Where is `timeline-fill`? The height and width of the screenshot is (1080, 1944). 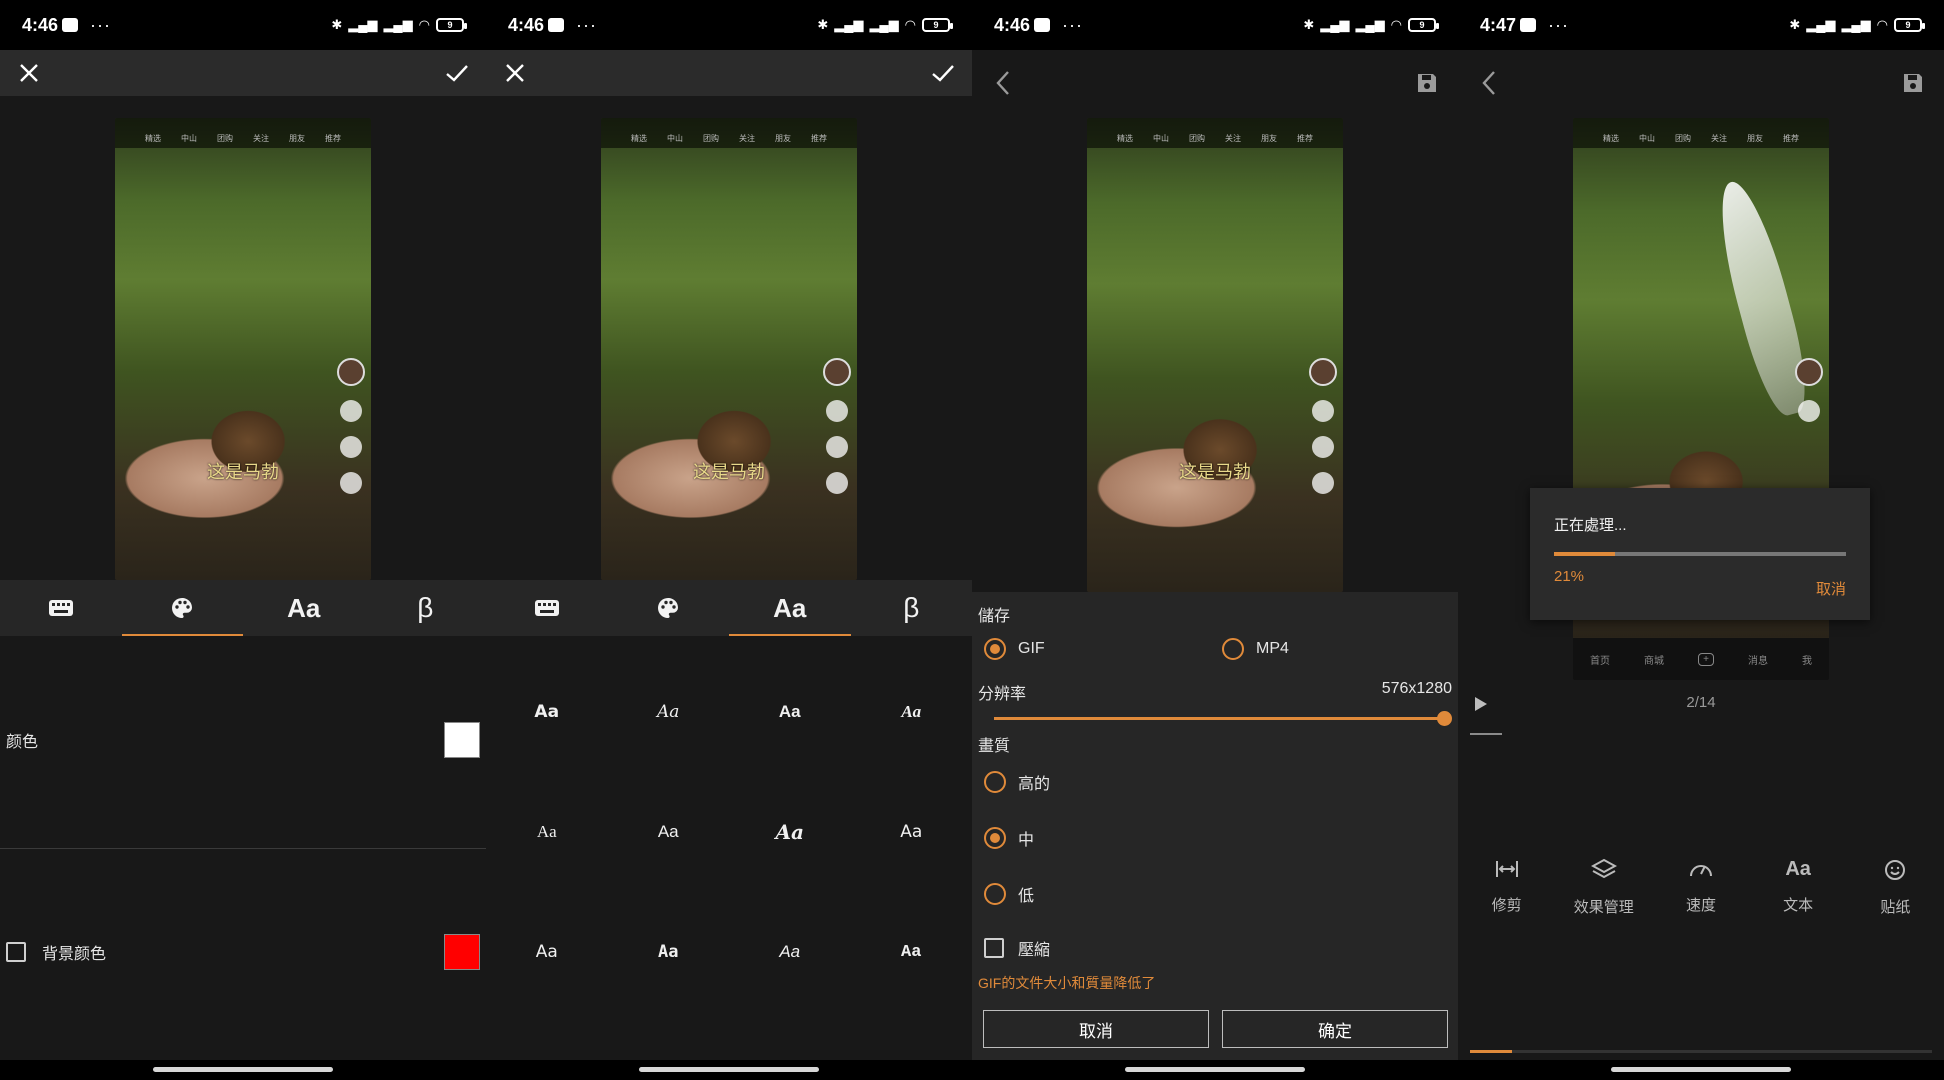
timeline-fill is located at coordinates (1491, 1051).